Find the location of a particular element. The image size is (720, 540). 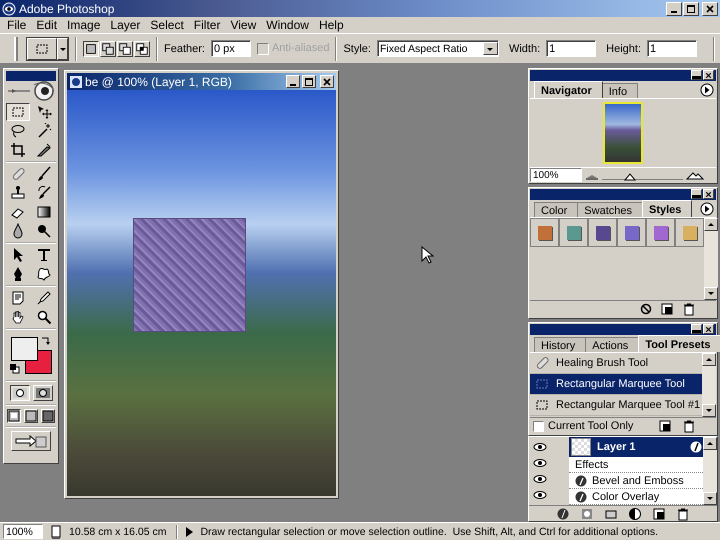

layer-name: Layer 1 is located at coordinates (617, 447).